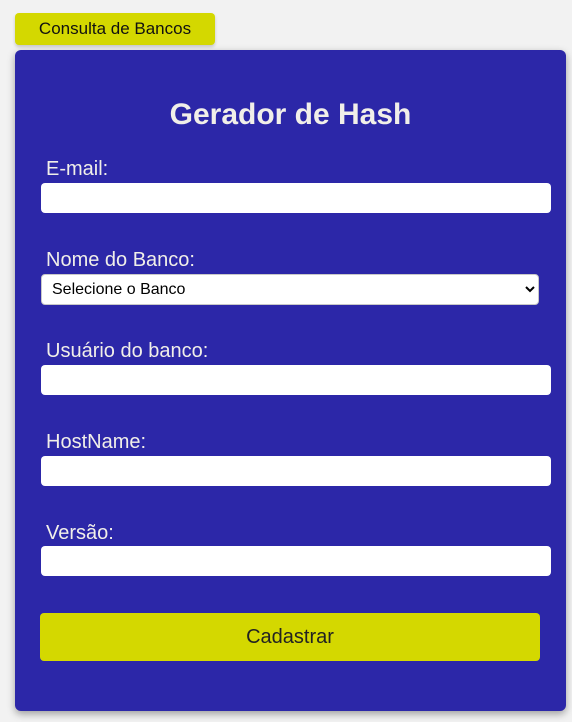  Describe the element at coordinates (127, 351) in the screenshot. I see `usuario-label: Usuário do banco:` at that location.